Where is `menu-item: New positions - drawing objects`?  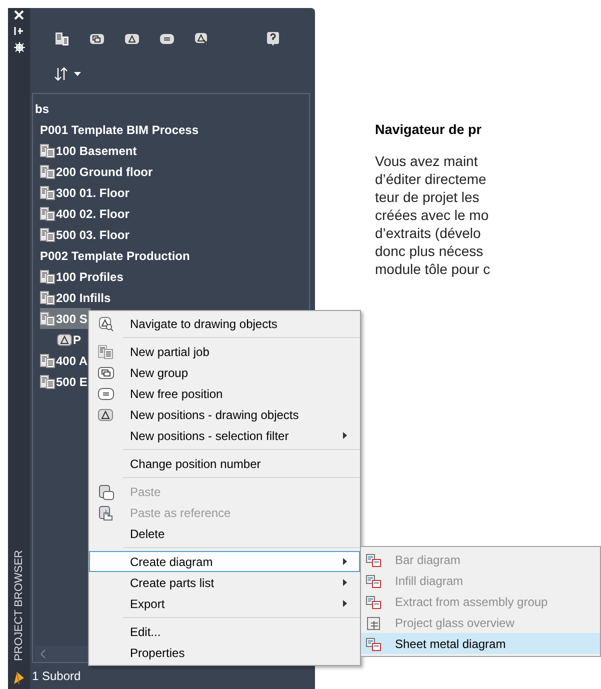
menu-item: New positions - drawing objects is located at coordinates (224, 414).